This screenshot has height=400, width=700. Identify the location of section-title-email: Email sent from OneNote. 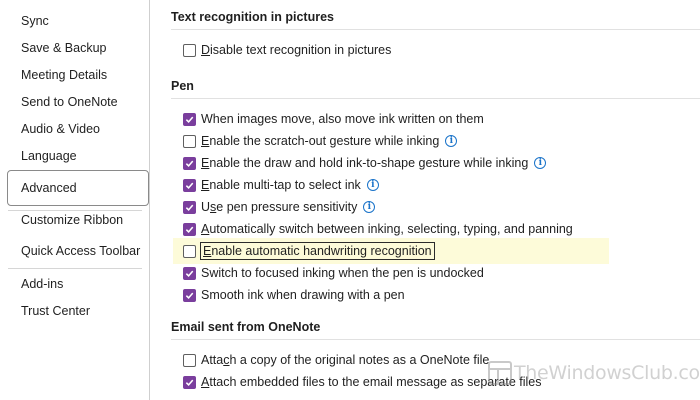
(246, 327).